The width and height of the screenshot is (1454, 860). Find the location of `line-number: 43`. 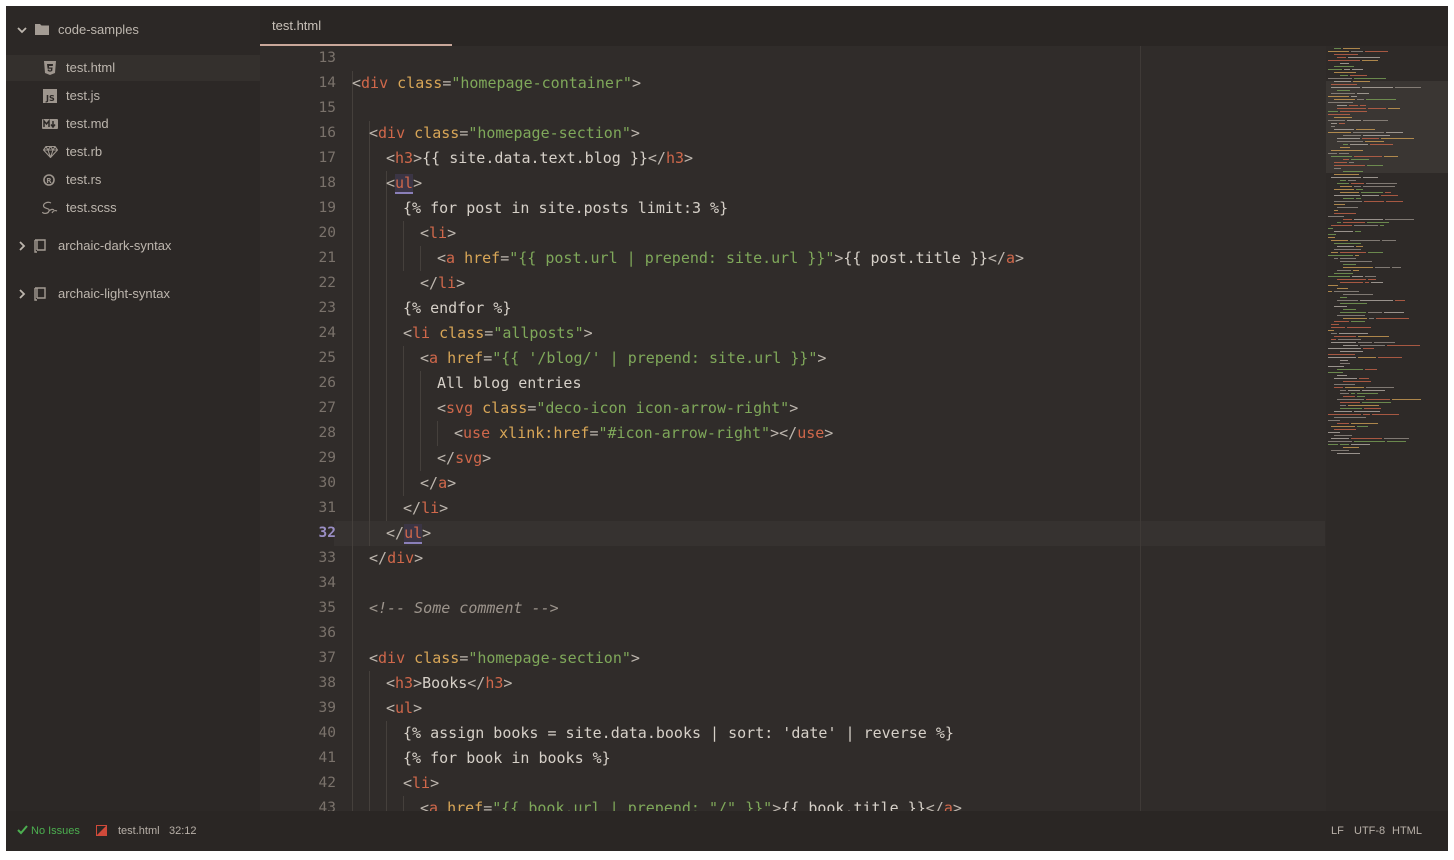

line-number: 43 is located at coordinates (316, 803).